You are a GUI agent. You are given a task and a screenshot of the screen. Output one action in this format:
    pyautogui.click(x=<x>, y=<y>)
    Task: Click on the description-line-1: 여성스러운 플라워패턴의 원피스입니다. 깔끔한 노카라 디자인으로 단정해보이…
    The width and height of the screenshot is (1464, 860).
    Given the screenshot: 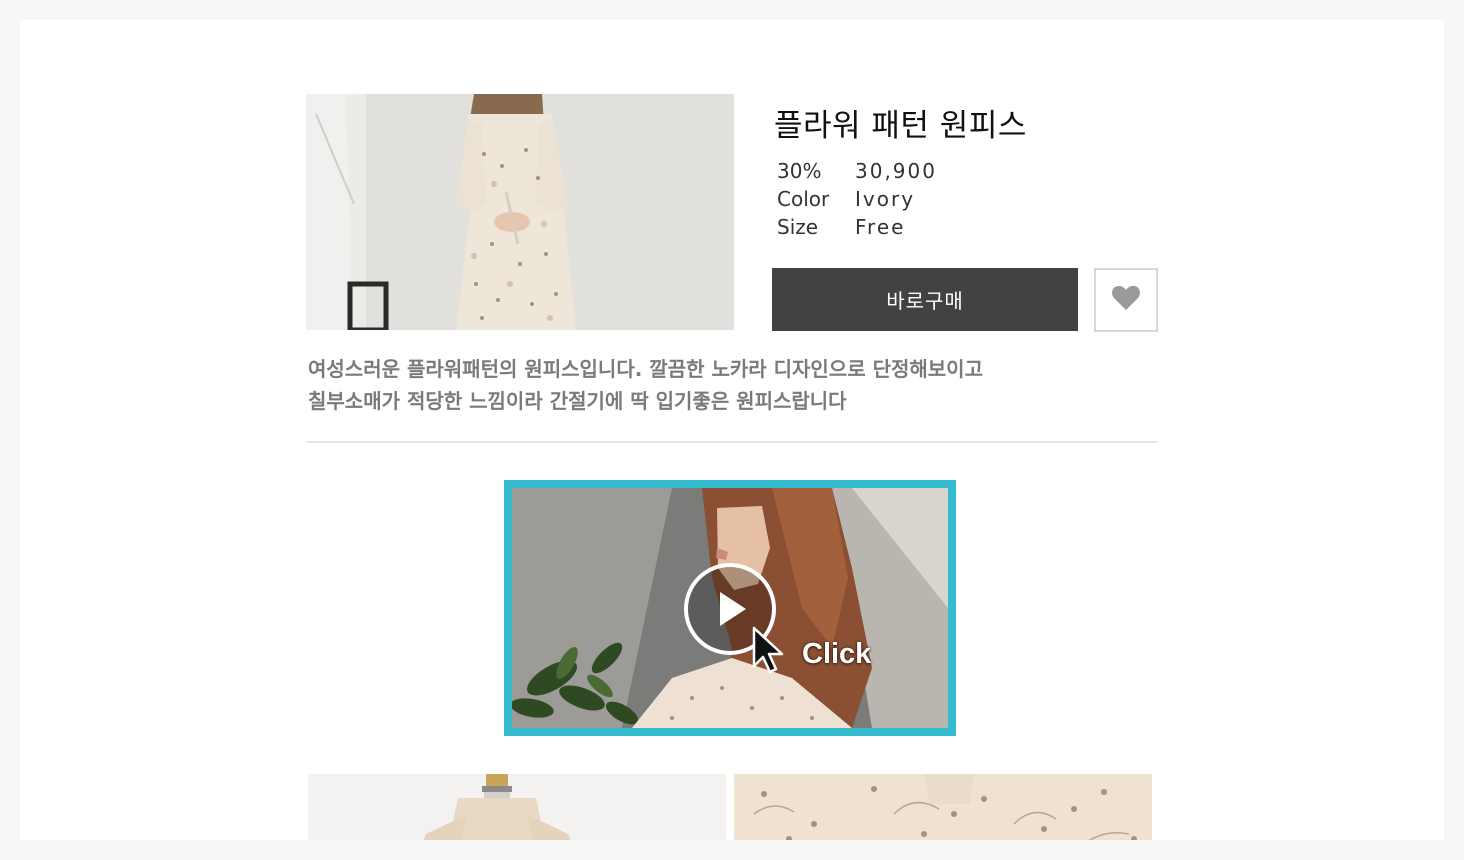 What is the action you would take?
    pyautogui.click(x=645, y=369)
    